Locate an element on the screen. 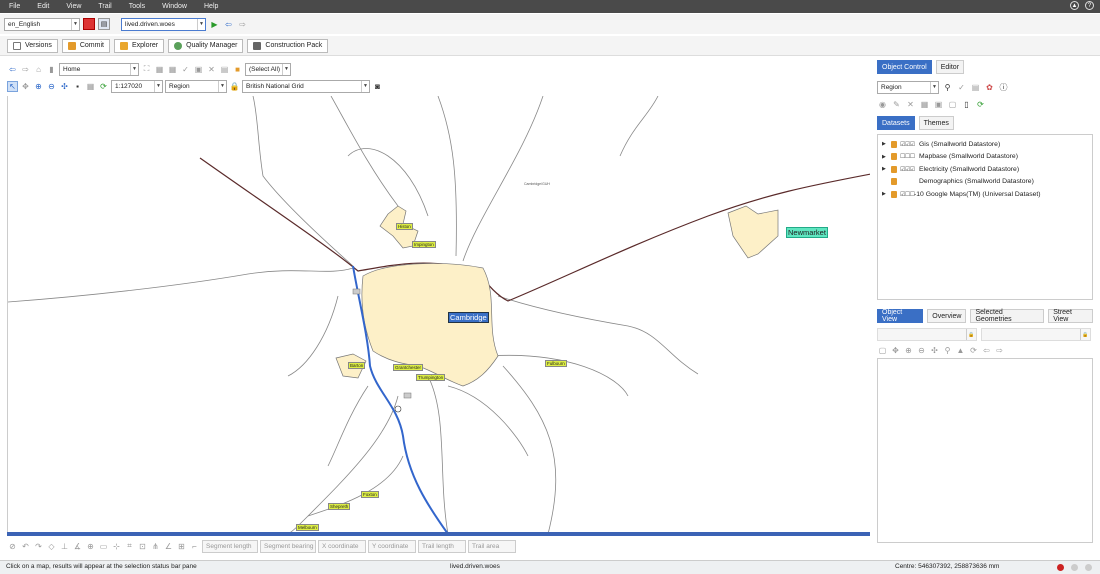 The width and height of the screenshot is (1100, 574). map-label-cambridge: Cambridge is located at coordinates (468, 317).